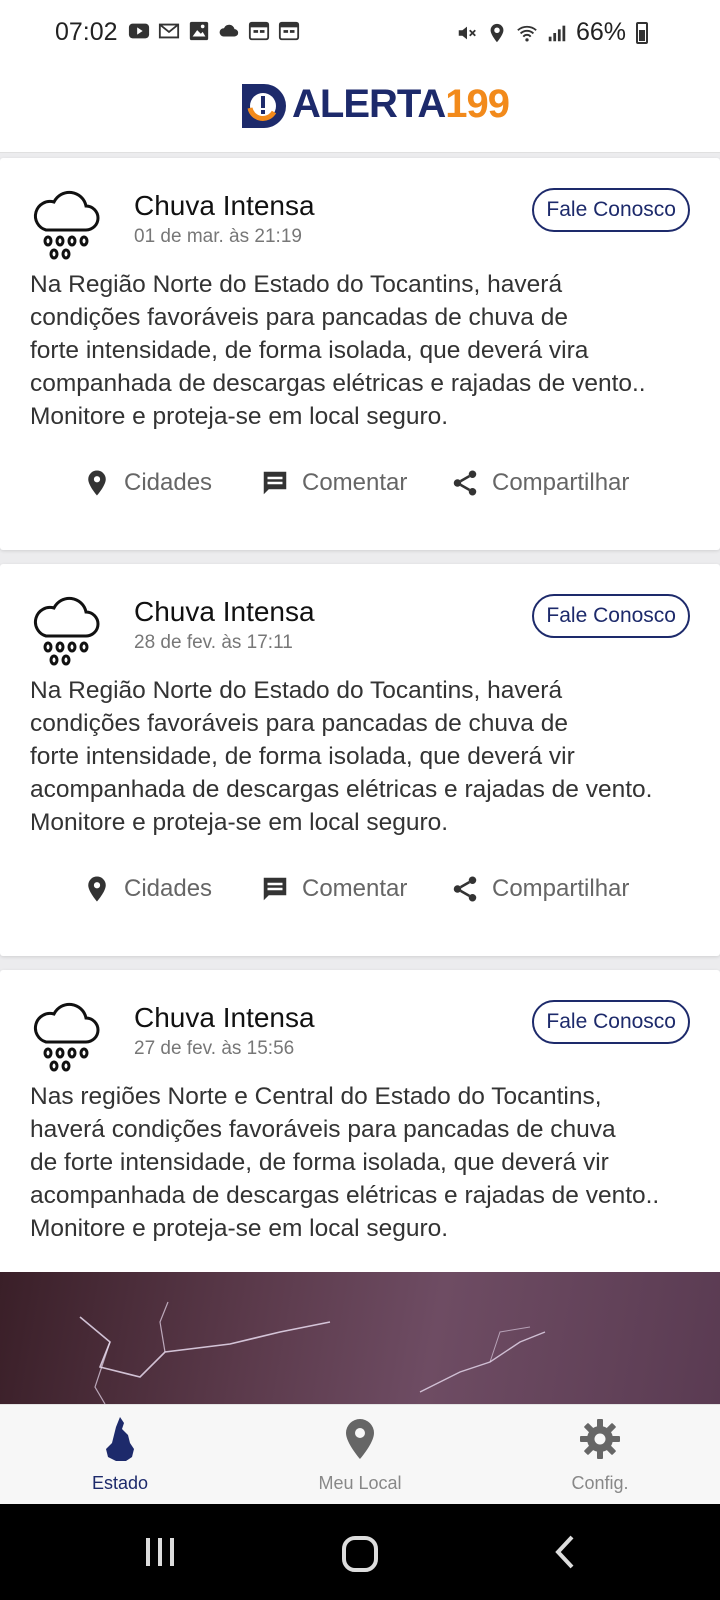 The image size is (720, 1600). I want to click on gmail-icon, so click(169, 31).